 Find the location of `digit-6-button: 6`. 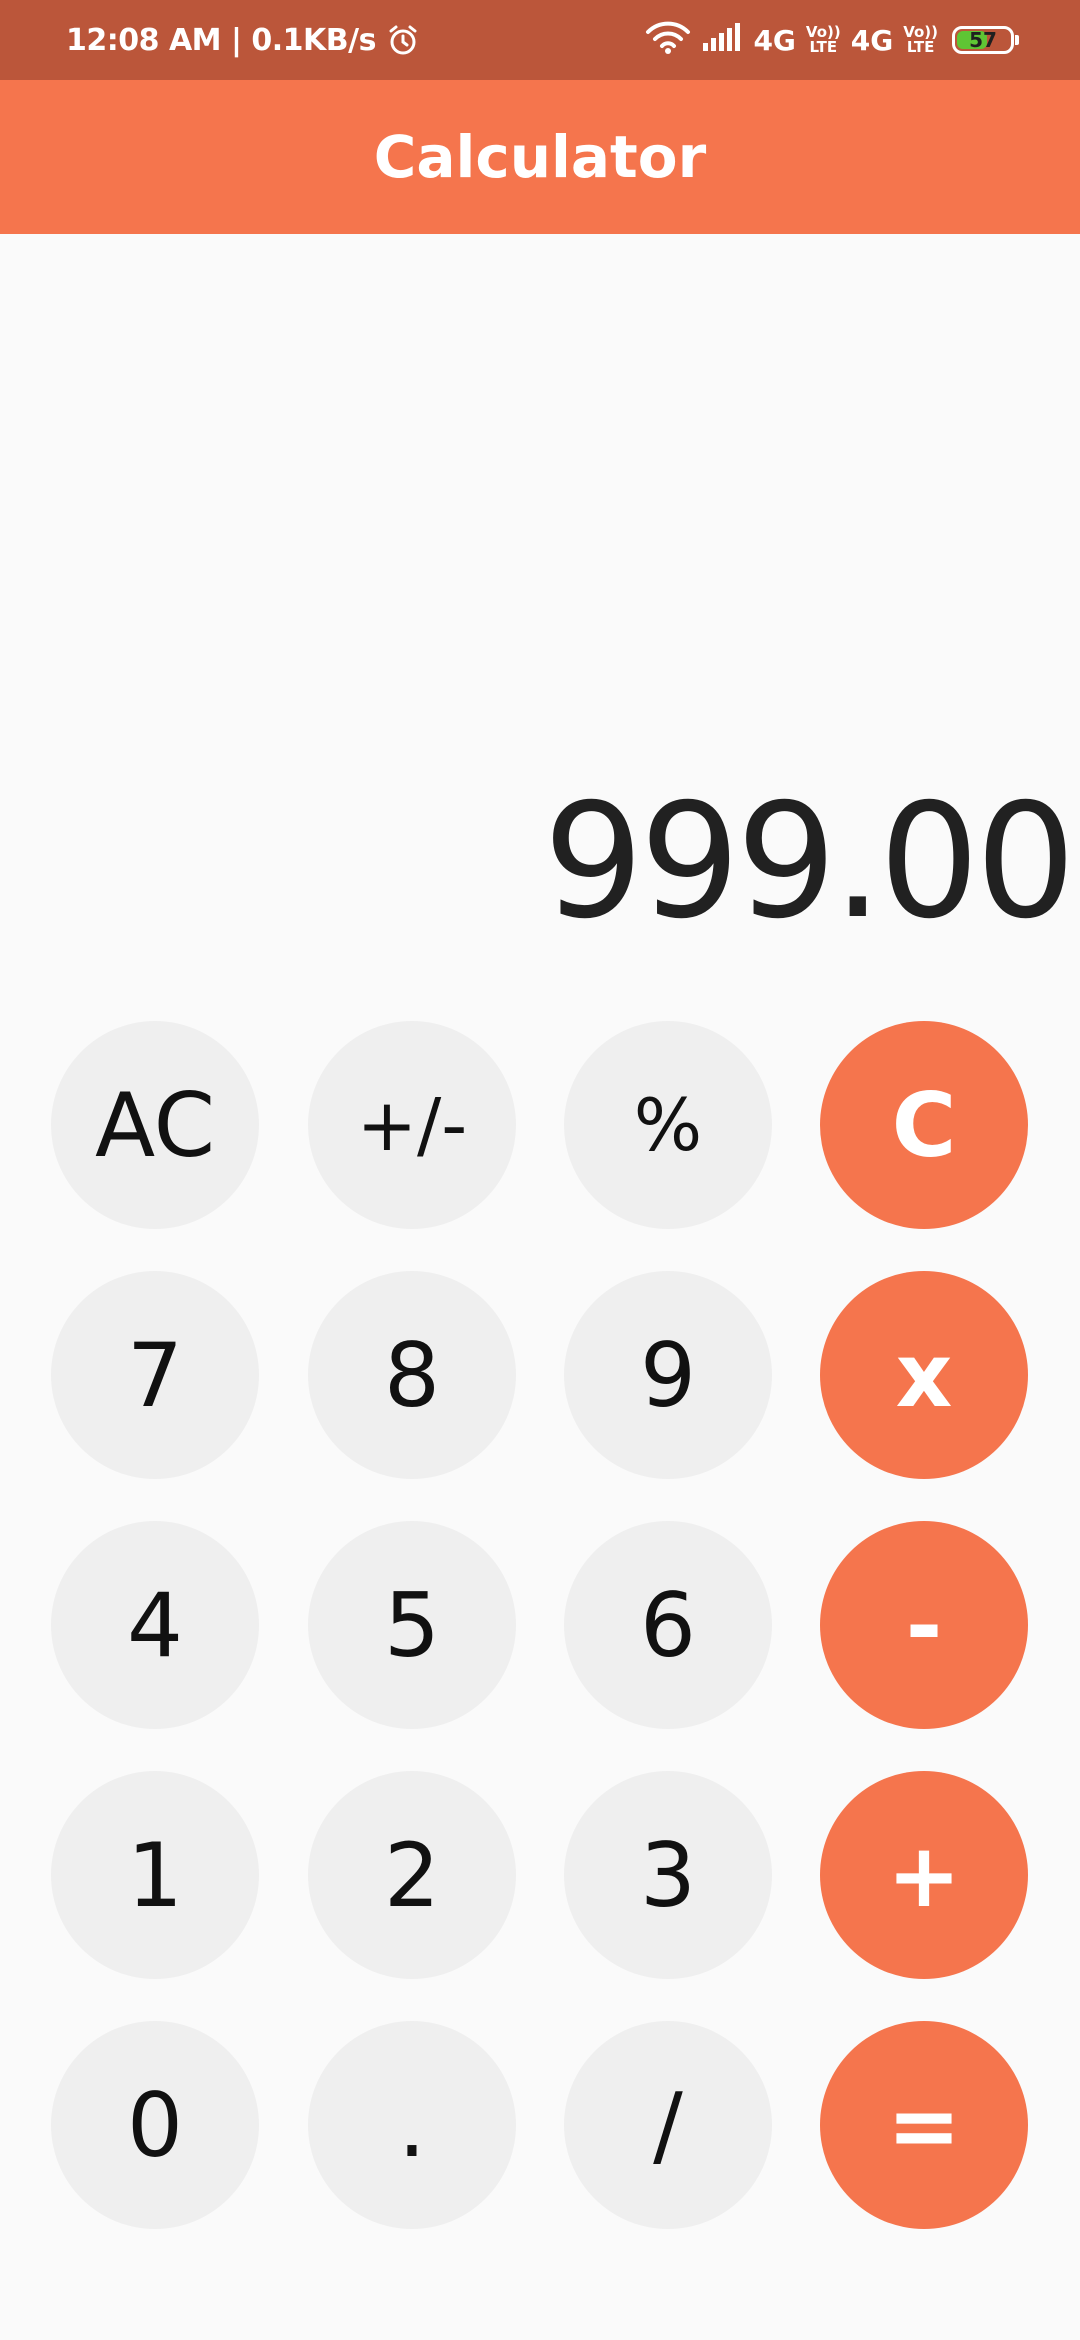

digit-6-button: 6 is located at coordinates (668, 1625).